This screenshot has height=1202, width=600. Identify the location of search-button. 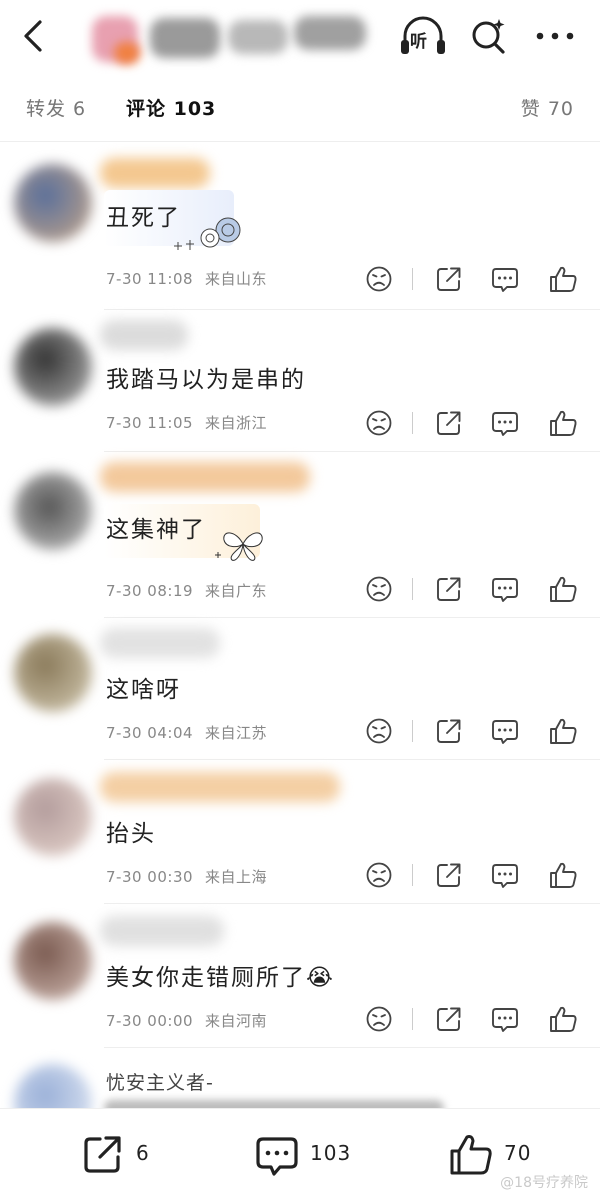
(488, 36).